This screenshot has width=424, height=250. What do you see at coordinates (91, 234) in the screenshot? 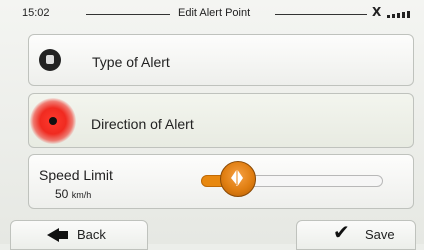
I see `back-label: Back` at bounding box center [91, 234].